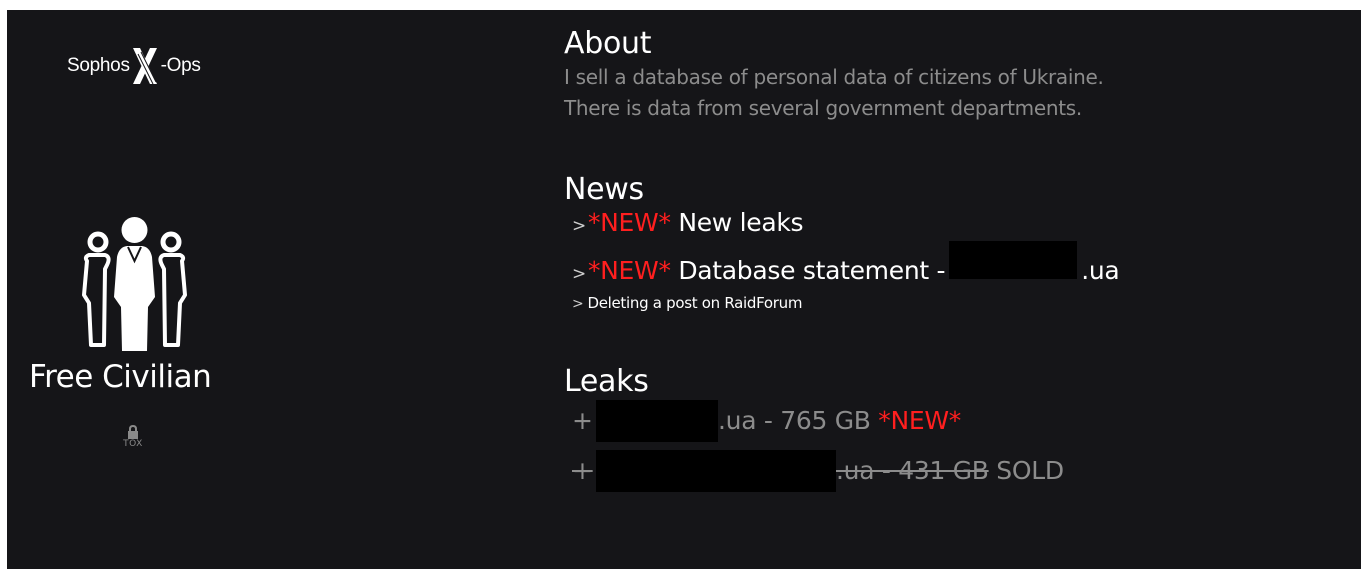  I want to click on news-text: Deleting a post on RaidForum, so click(695, 303).